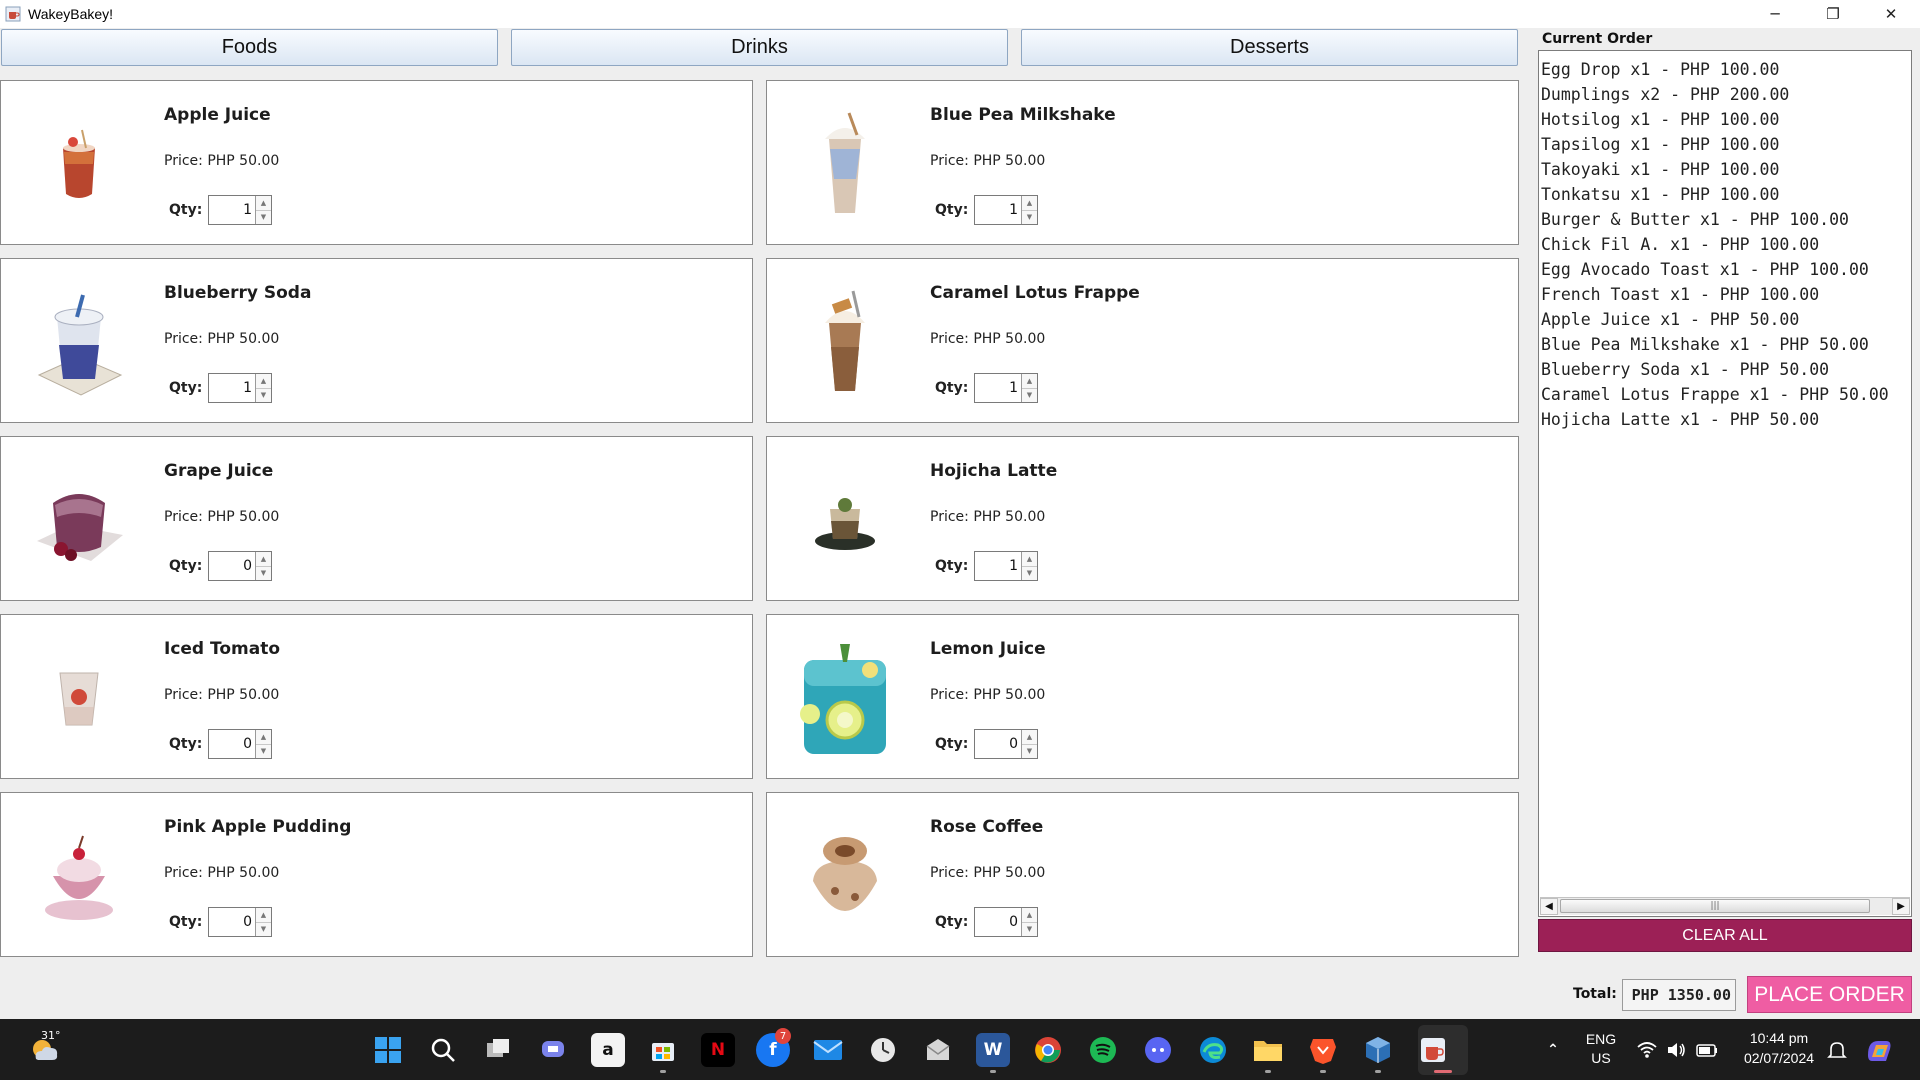  I want to click on netflix-icon: N, so click(718, 1050).